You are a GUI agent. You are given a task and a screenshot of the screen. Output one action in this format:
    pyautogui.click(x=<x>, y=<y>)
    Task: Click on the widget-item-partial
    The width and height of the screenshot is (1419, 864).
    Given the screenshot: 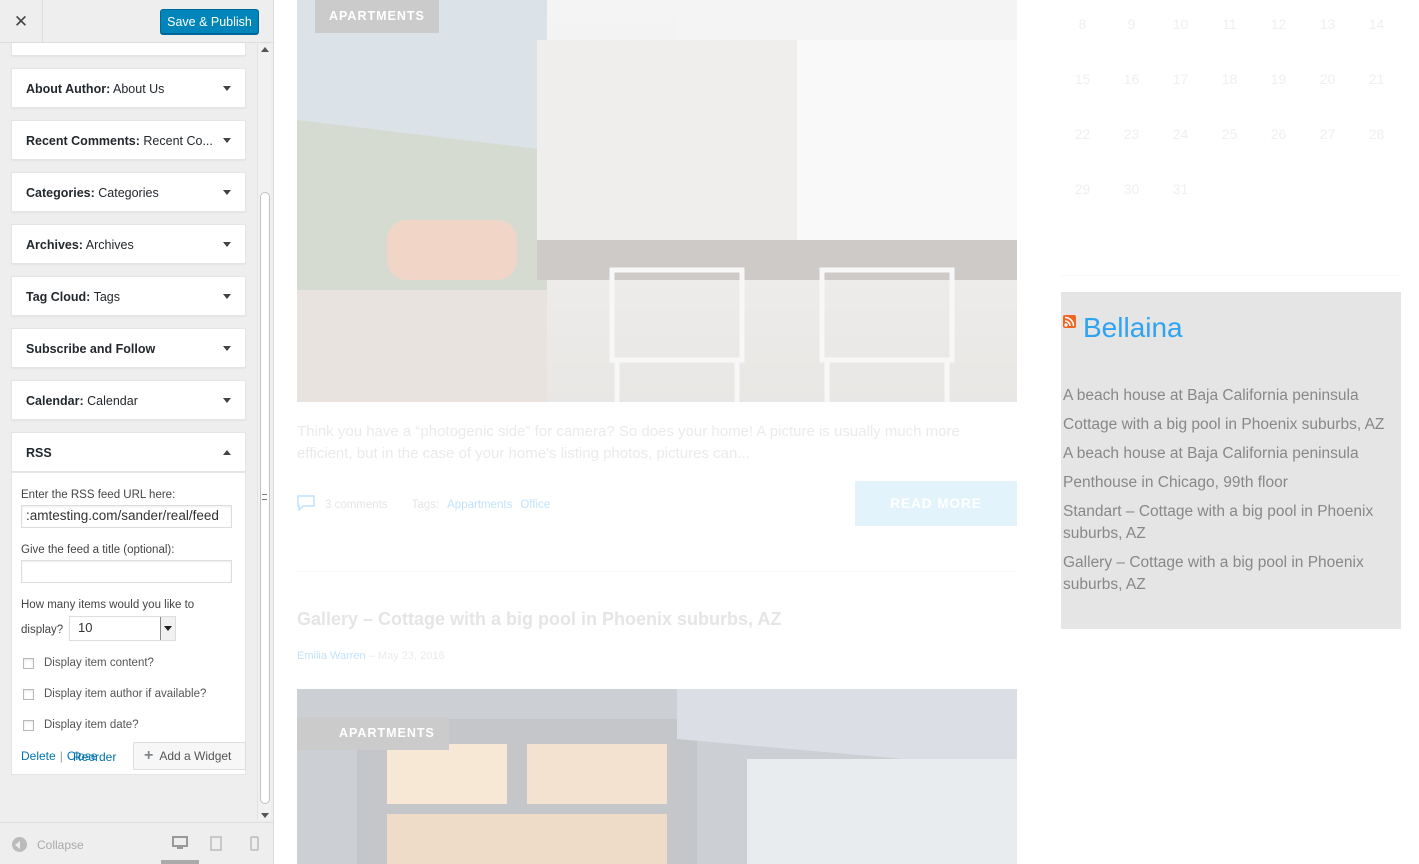 What is the action you would take?
    pyautogui.click(x=128, y=49)
    